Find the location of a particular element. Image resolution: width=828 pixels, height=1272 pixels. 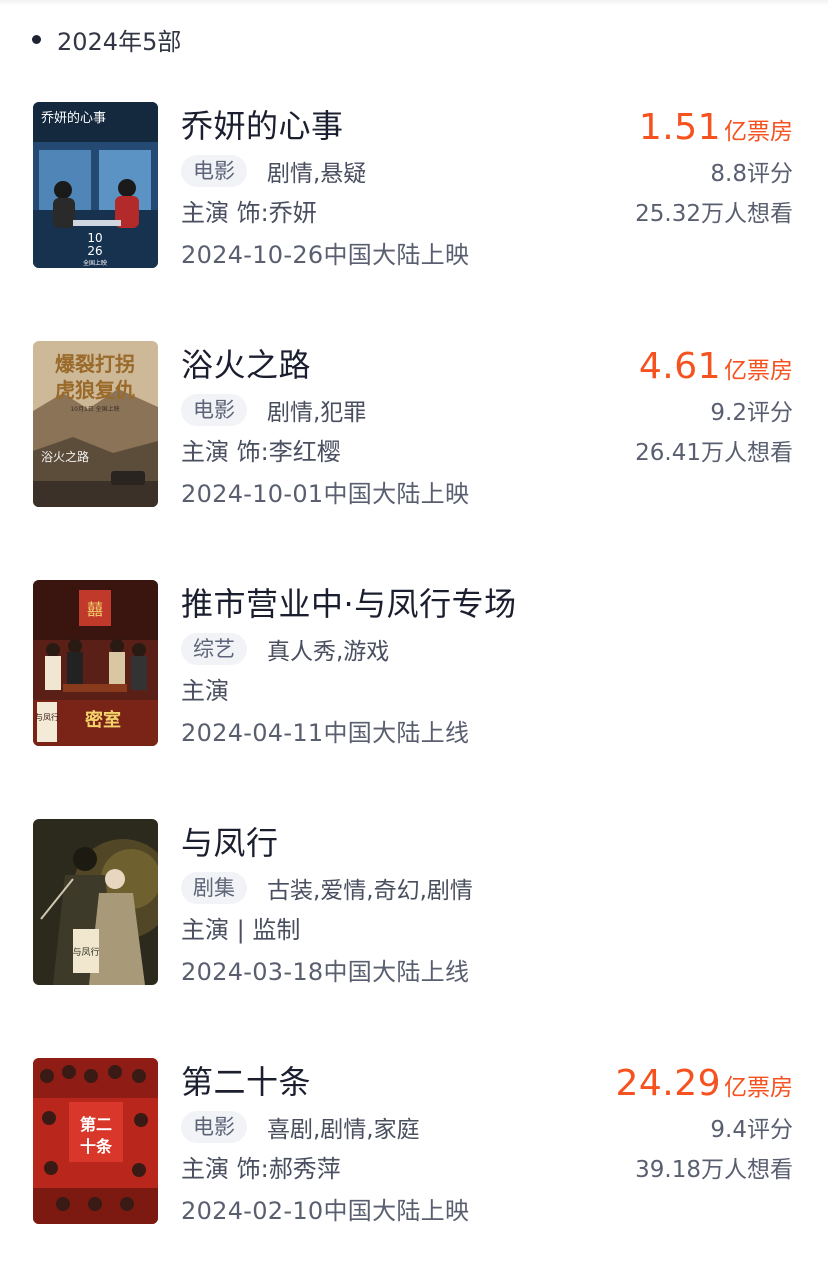

svg-text: 浴火之路 is located at coordinates (65, 456).